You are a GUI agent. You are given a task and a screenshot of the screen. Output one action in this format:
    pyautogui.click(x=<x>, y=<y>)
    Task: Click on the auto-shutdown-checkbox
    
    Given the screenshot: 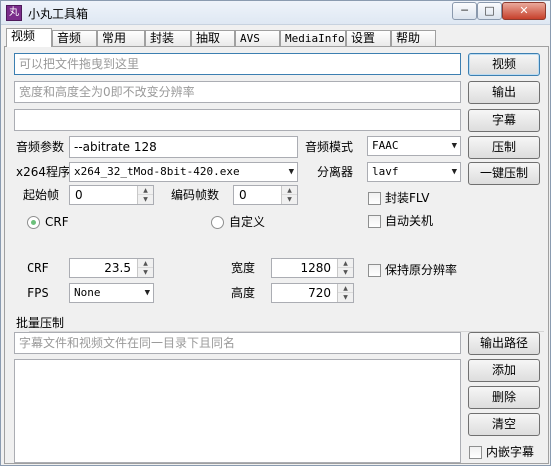 What is the action you would take?
    pyautogui.click(x=374, y=221)
    